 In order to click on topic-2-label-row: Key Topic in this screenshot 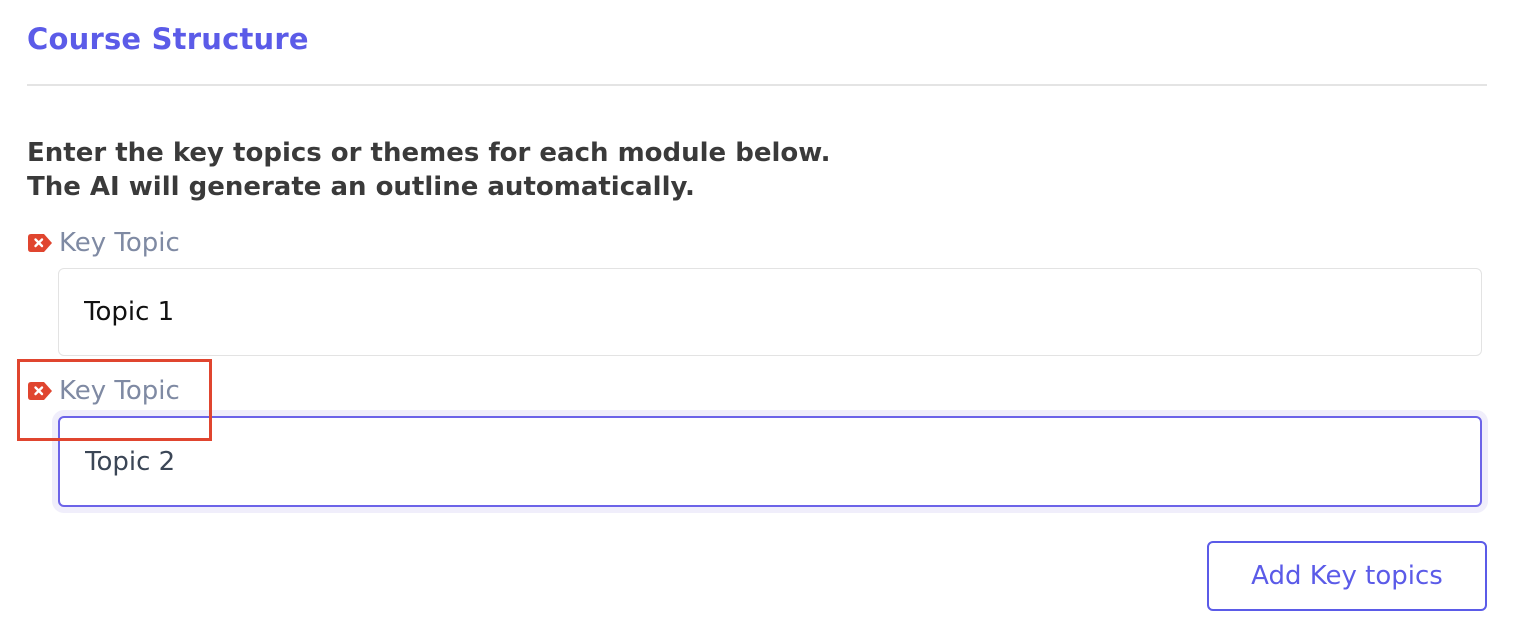, I will do `click(103, 391)`.